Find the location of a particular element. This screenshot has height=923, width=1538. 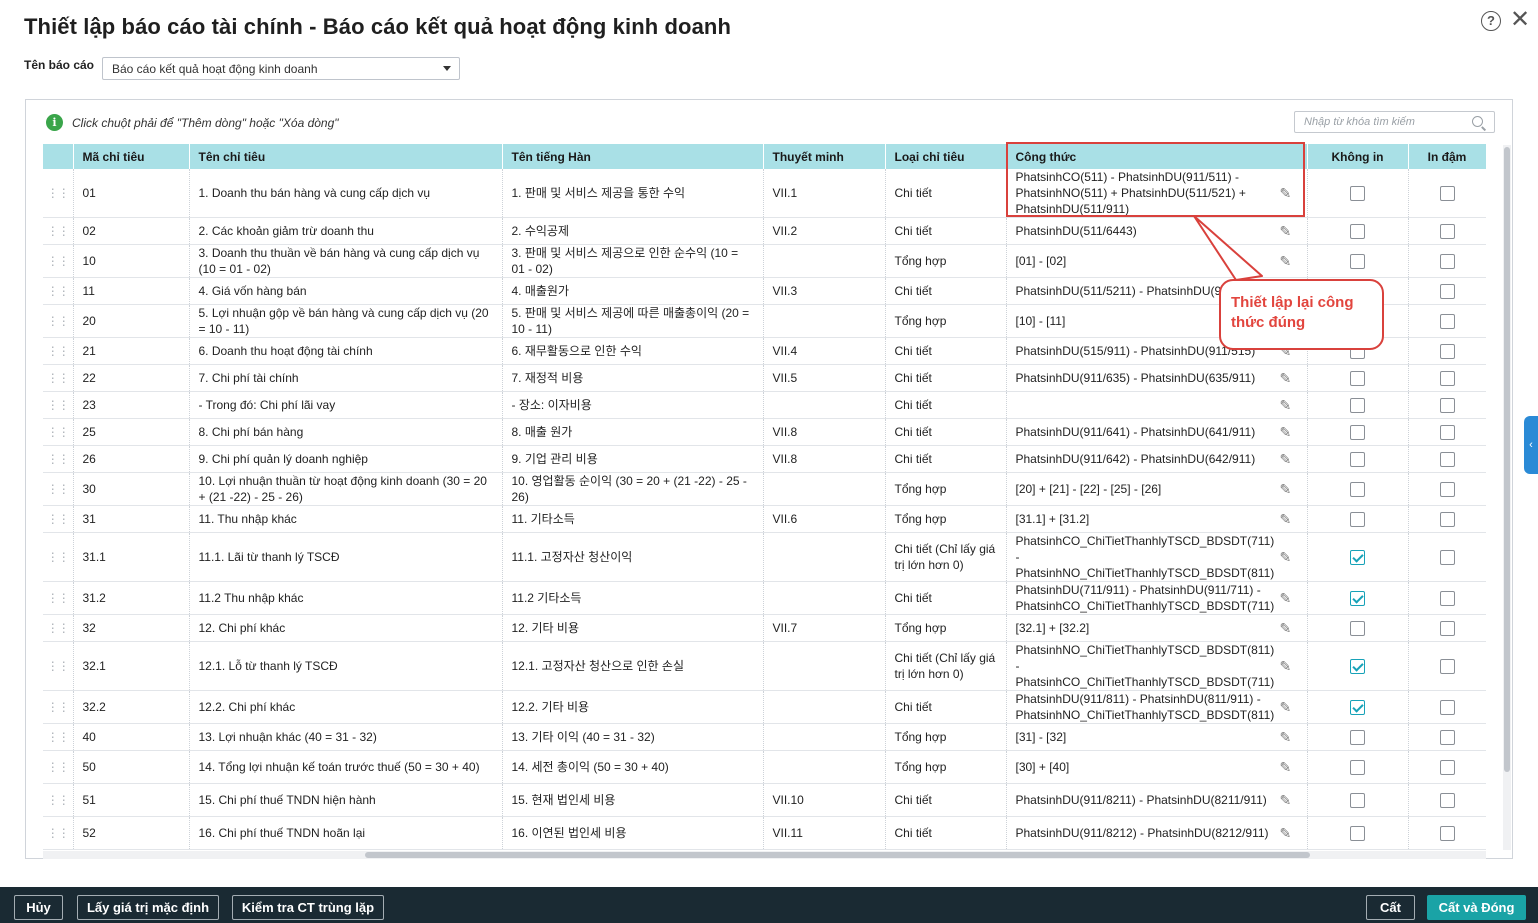

row-korean-name: - 장소: 이자비용 is located at coordinates (633, 405).